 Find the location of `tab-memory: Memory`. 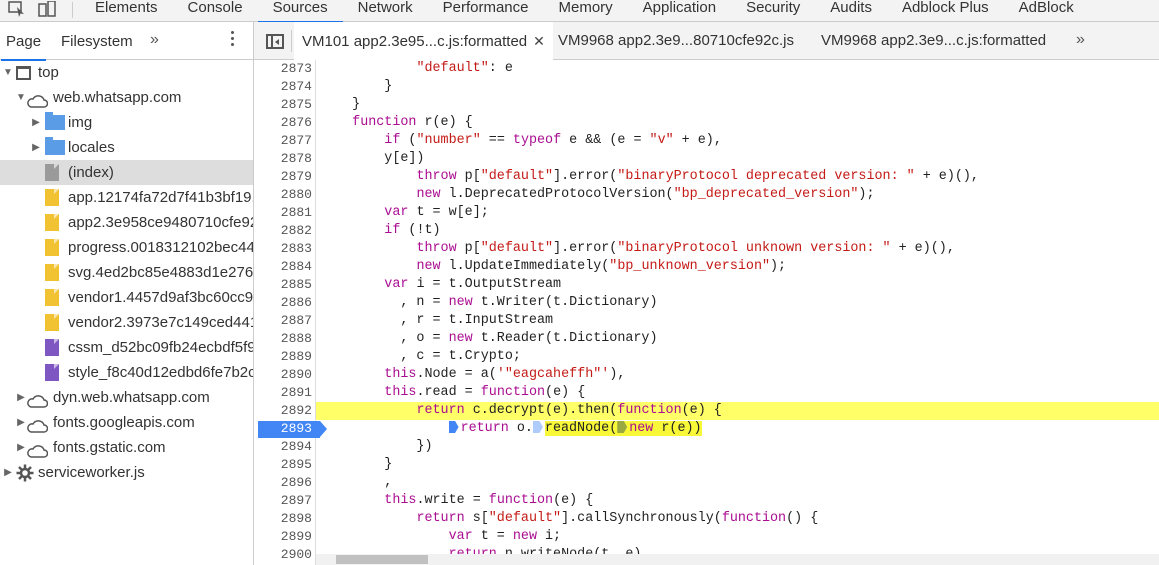

tab-memory: Memory is located at coordinates (586, 11).